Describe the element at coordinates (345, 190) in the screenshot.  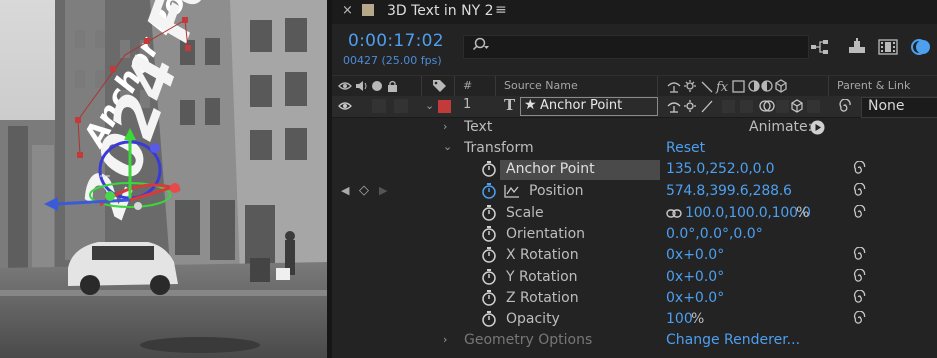
I see `prev-keyframe-icon: ◀` at that location.